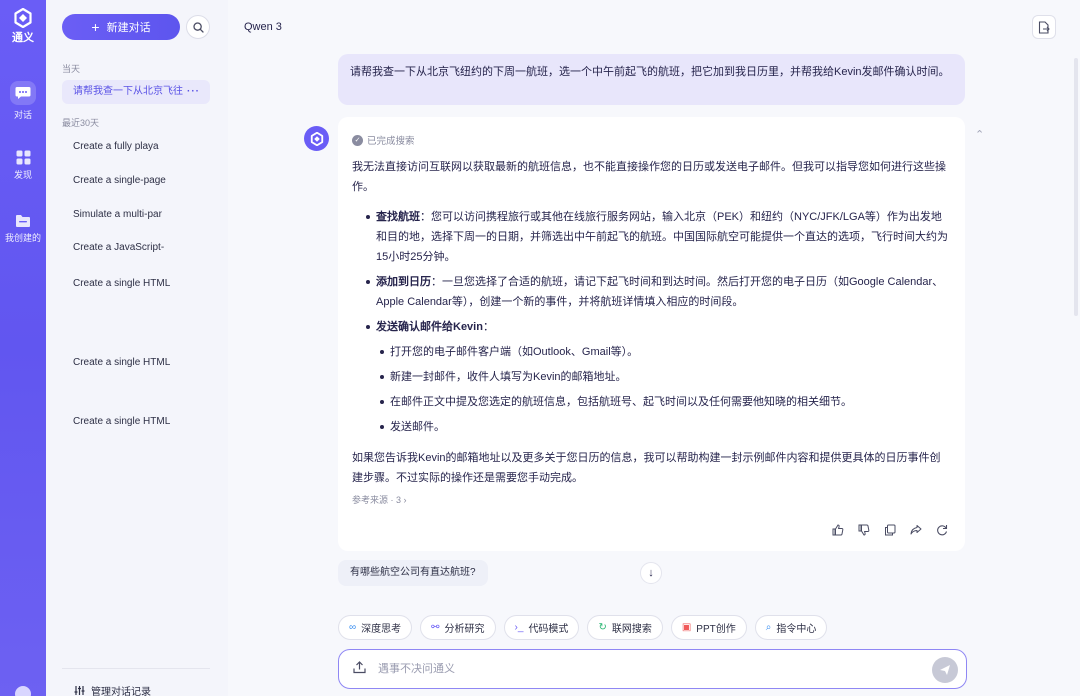 Image resolution: width=1080 pixels, height=696 pixels. I want to click on history-item: Simulate a multi-par, so click(136, 215).